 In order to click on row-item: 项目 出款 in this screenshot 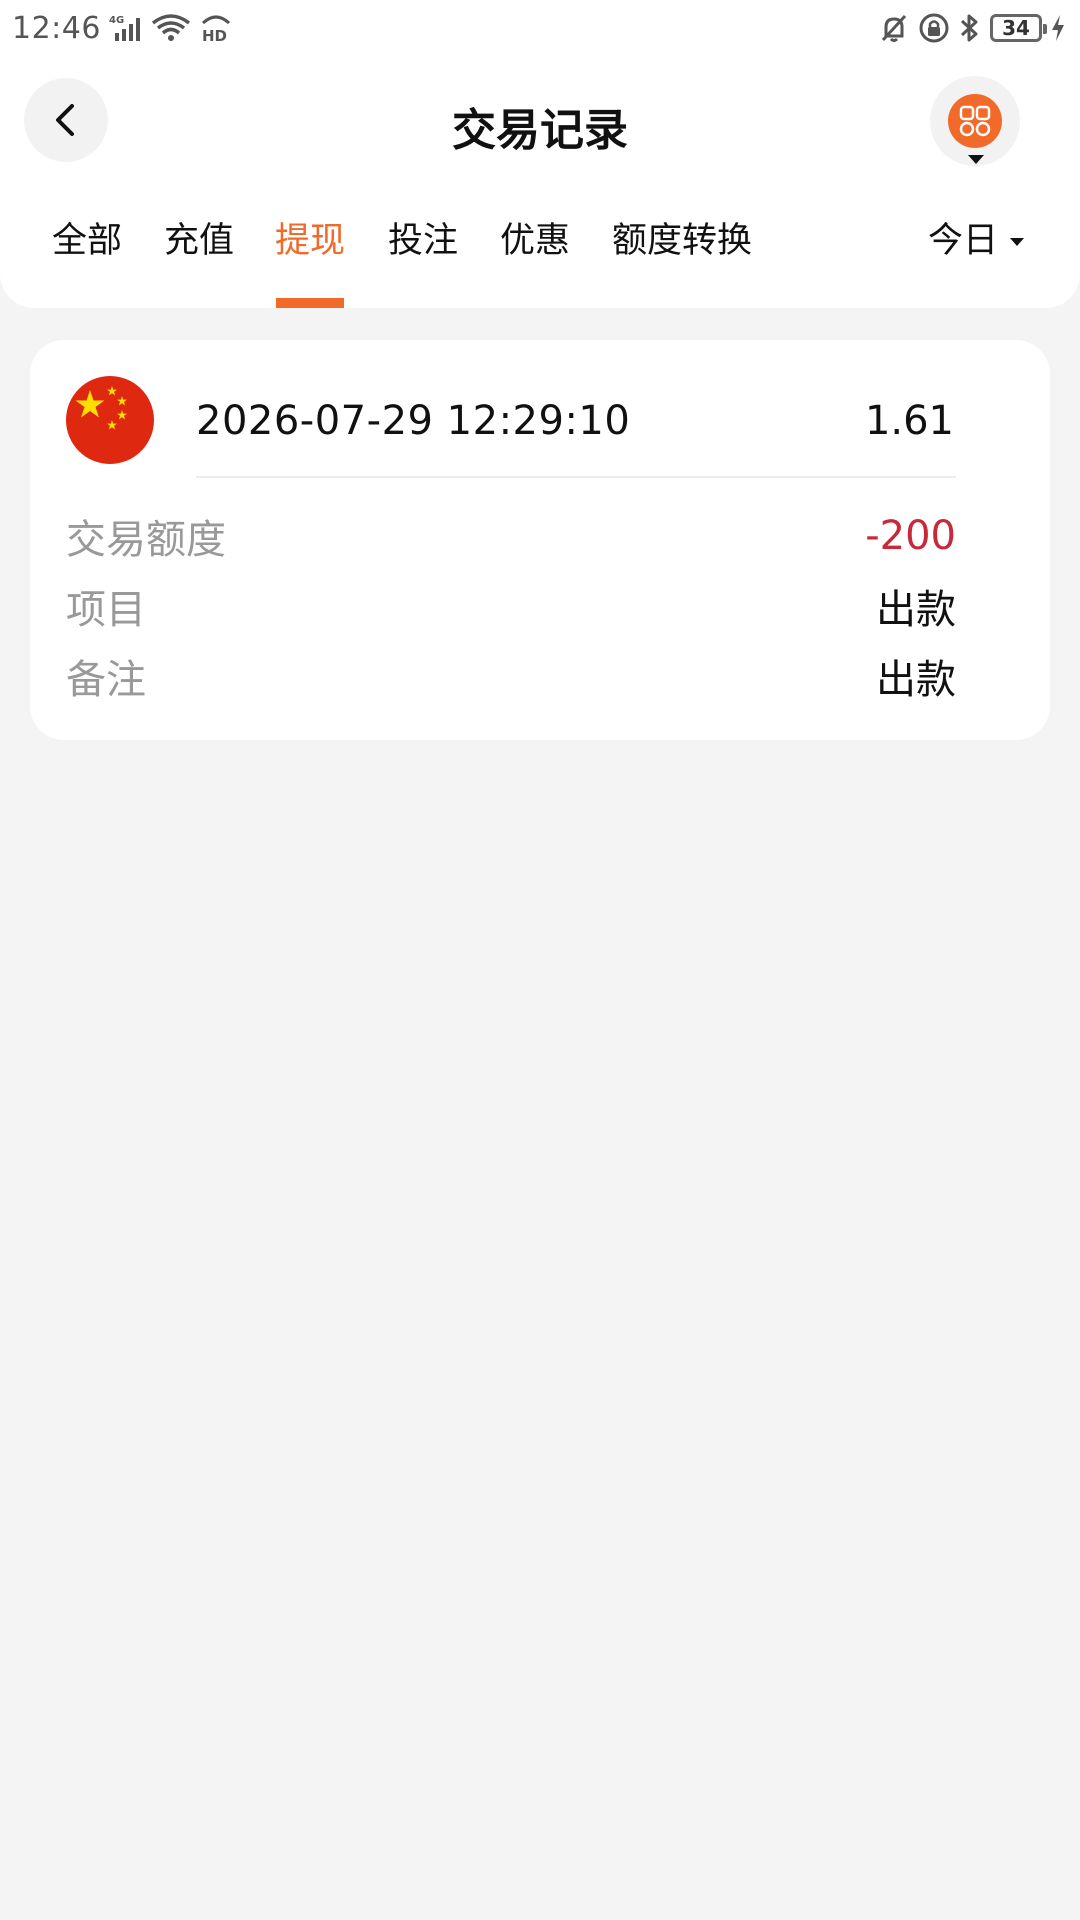, I will do `click(511, 606)`.